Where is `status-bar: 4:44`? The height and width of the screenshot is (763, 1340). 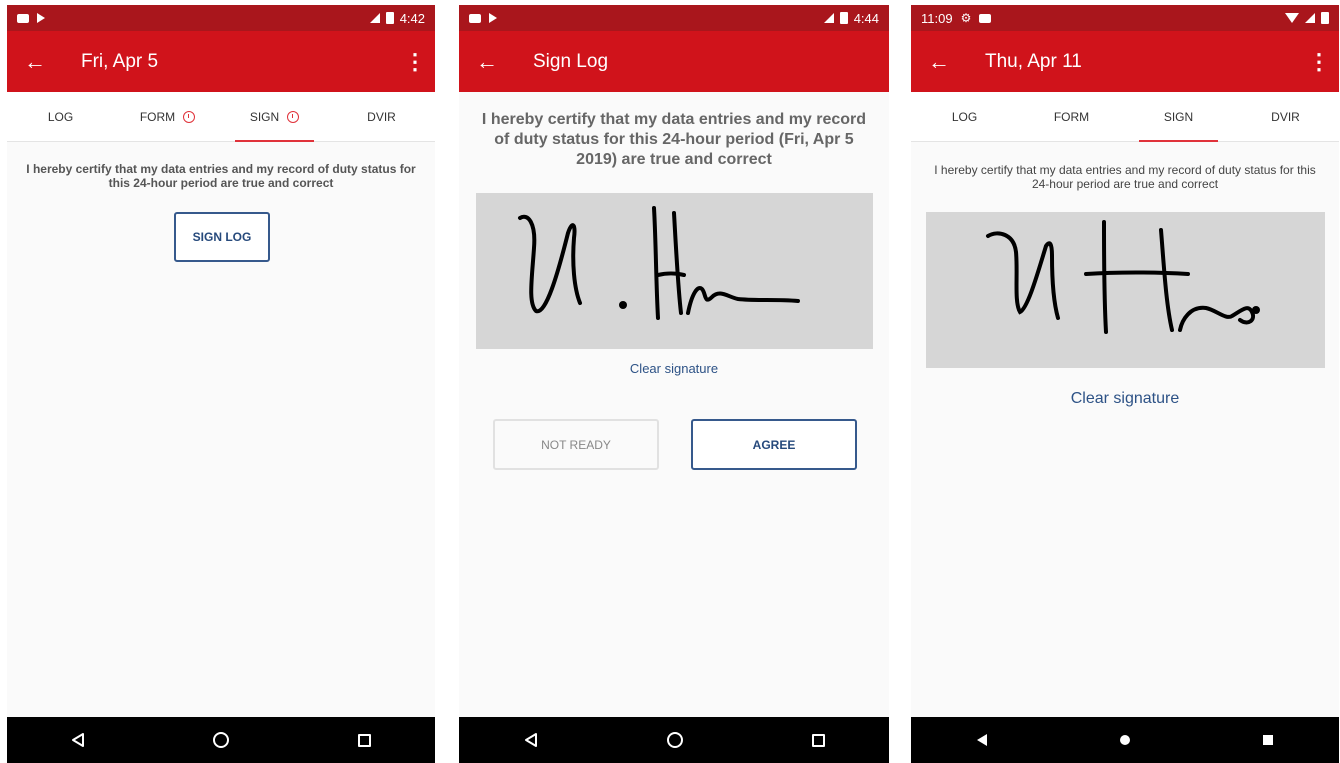 status-bar: 4:44 is located at coordinates (674, 18).